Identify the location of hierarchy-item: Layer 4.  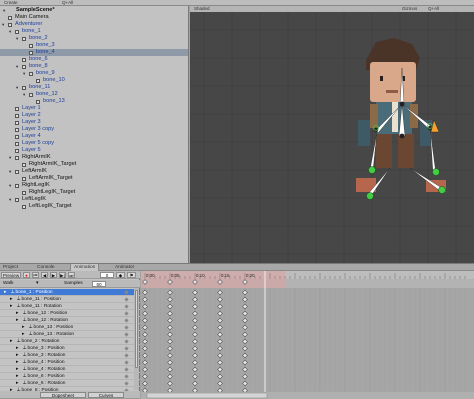
(94, 136).